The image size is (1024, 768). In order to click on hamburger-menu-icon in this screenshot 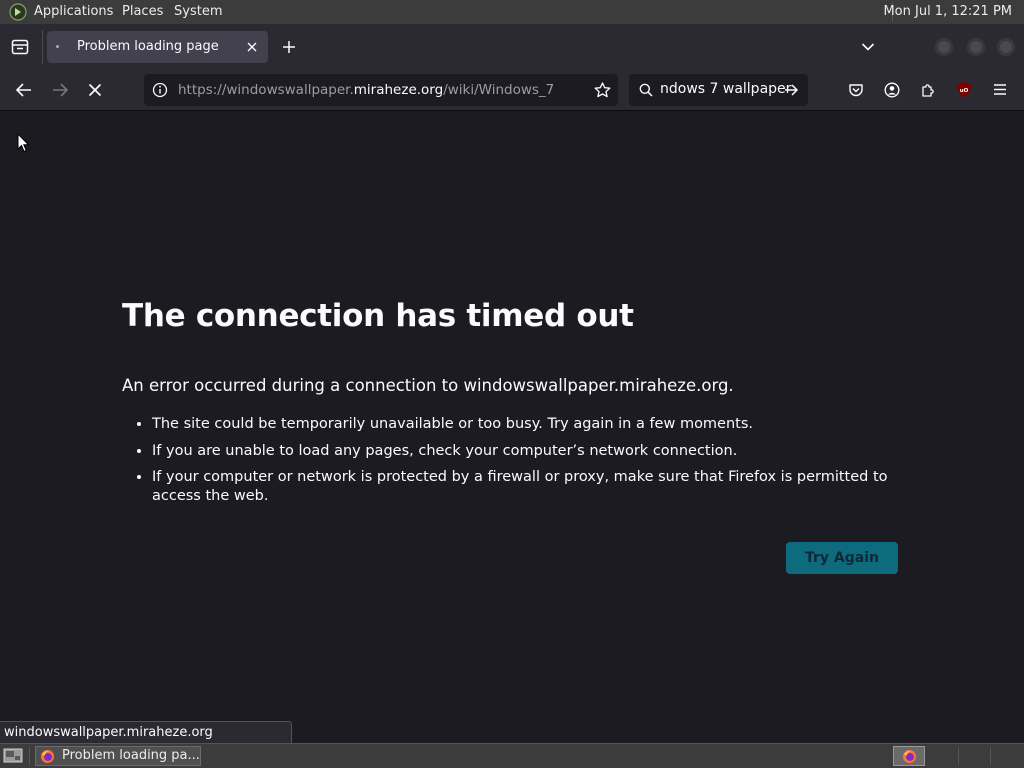, I will do `click(1000, 89)`.